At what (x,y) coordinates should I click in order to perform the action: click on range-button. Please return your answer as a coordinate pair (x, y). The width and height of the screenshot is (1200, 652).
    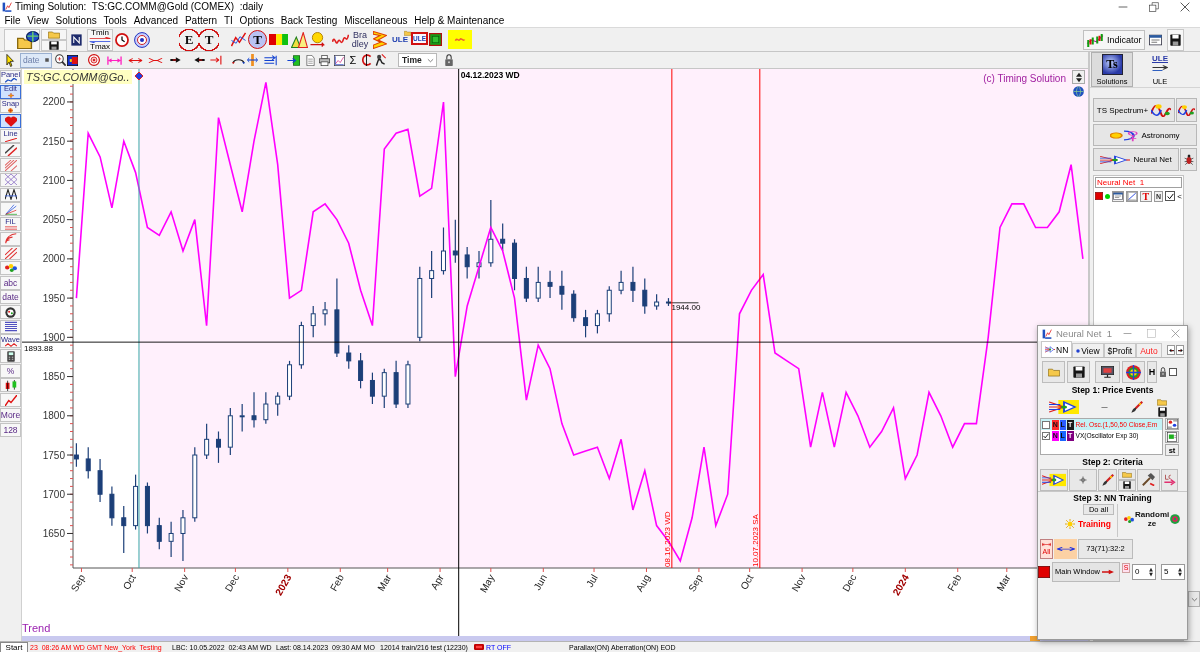
    Looking at the image, I should click on (1065, 548).